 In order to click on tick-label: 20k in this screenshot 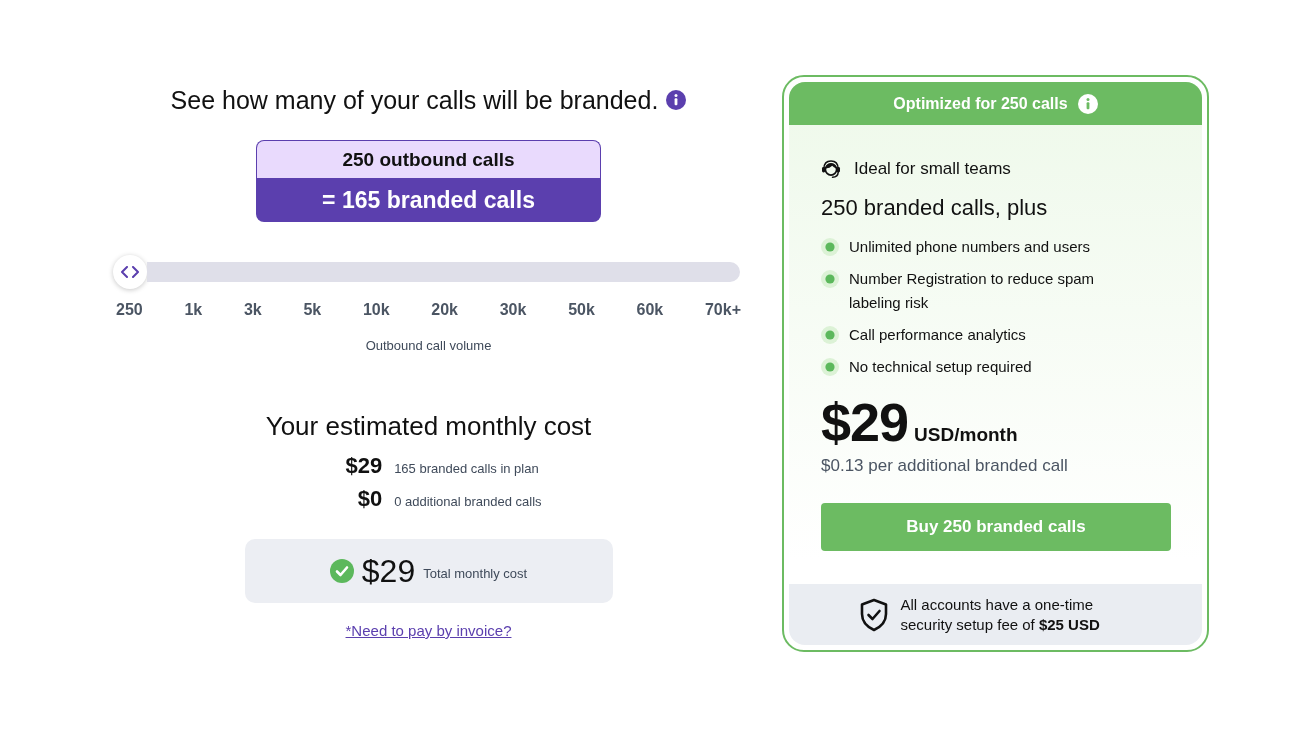, I will do `click(444, 310)`.